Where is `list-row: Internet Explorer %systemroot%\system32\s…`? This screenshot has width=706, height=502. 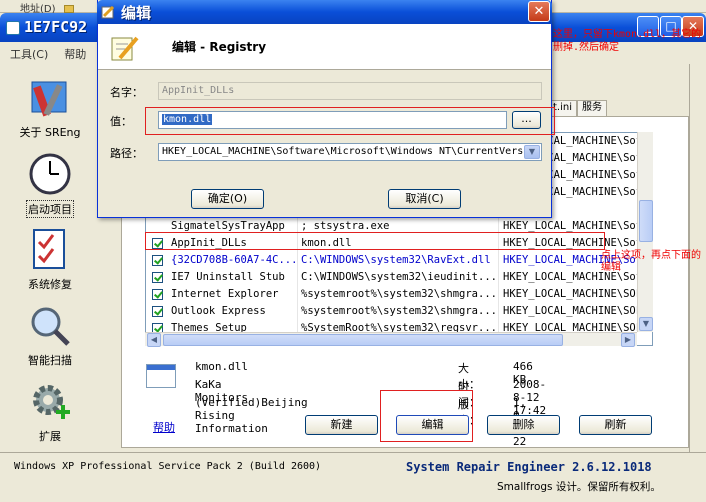
list-row: Internet Explorer %systemroot%\system32\s… is located at coordinates (394, 294).